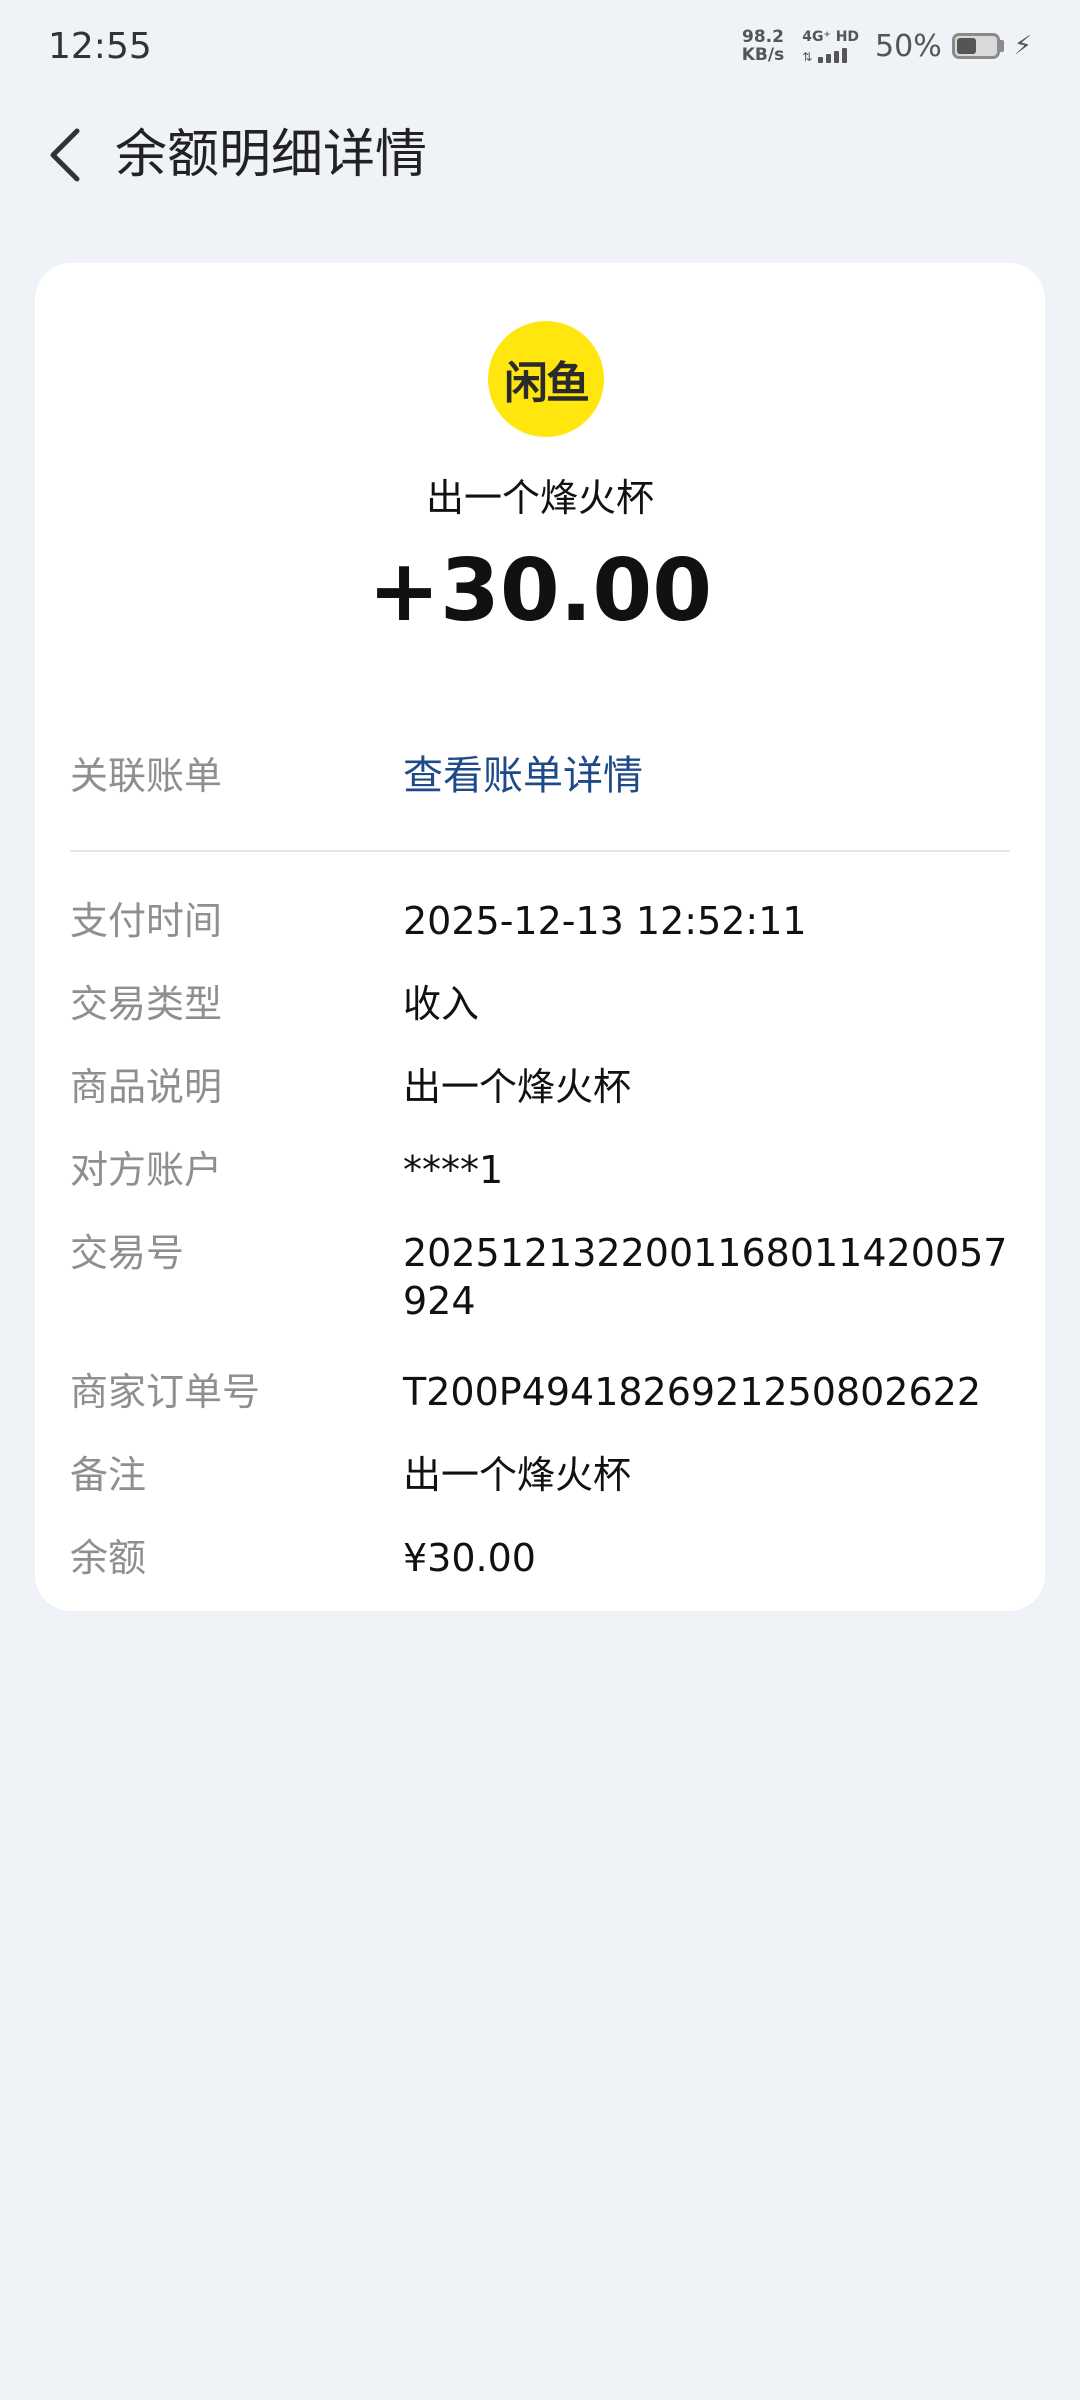 Image resolution: width=1080 pixels, height=2400 pixels. What do you see at coordinates (539, 498) in the screenshot?
I see `merchant-name: 出一个烽火杯` at bounding box center [539, 498].